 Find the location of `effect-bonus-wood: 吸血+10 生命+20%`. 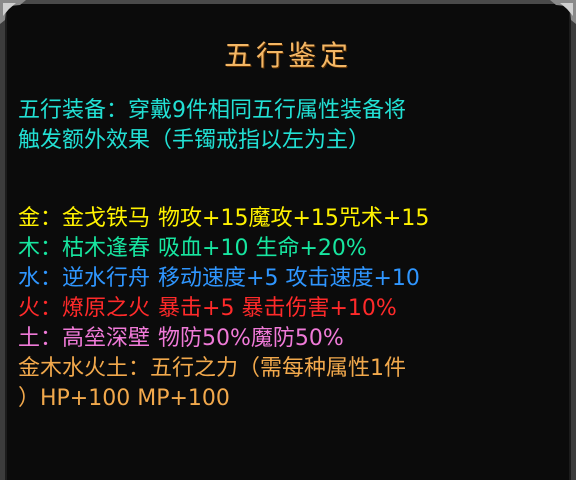

effect-bonus-wood: 吸血+10 生命+20% is located at coordinates (262, 248).